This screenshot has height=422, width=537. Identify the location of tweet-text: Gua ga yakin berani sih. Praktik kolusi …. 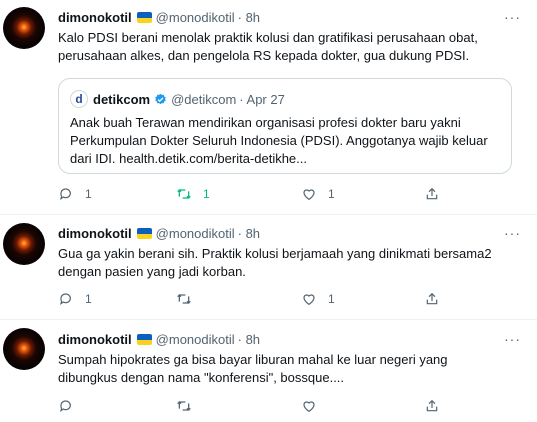
(288, 263).